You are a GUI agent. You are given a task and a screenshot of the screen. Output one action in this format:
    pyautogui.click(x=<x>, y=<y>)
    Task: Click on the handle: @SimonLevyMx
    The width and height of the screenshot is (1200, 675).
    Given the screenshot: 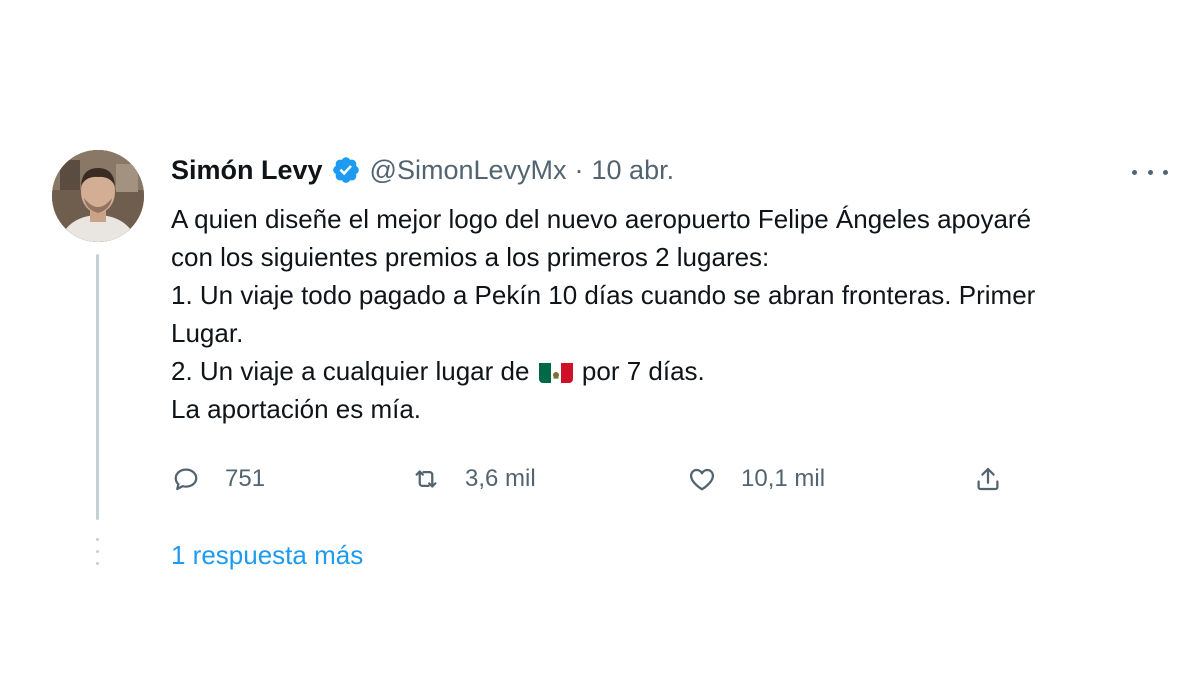 What is the action you would take?
    pyautogui.click(x=468, y=170)
    